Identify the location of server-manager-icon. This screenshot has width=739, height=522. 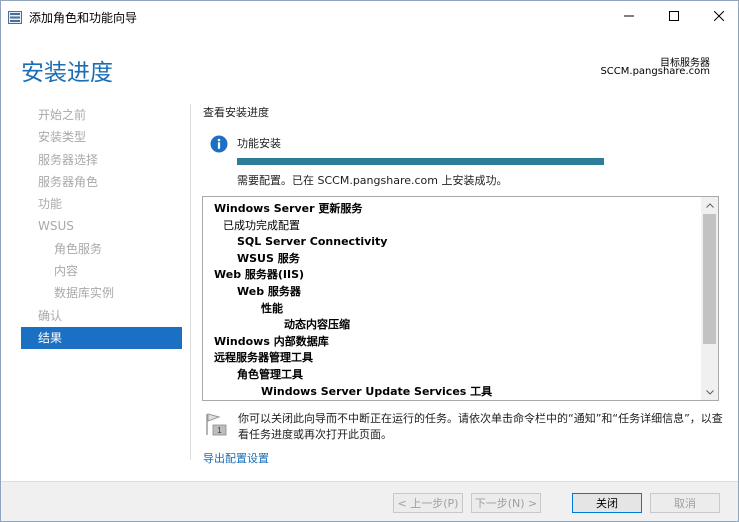
(15, 16).